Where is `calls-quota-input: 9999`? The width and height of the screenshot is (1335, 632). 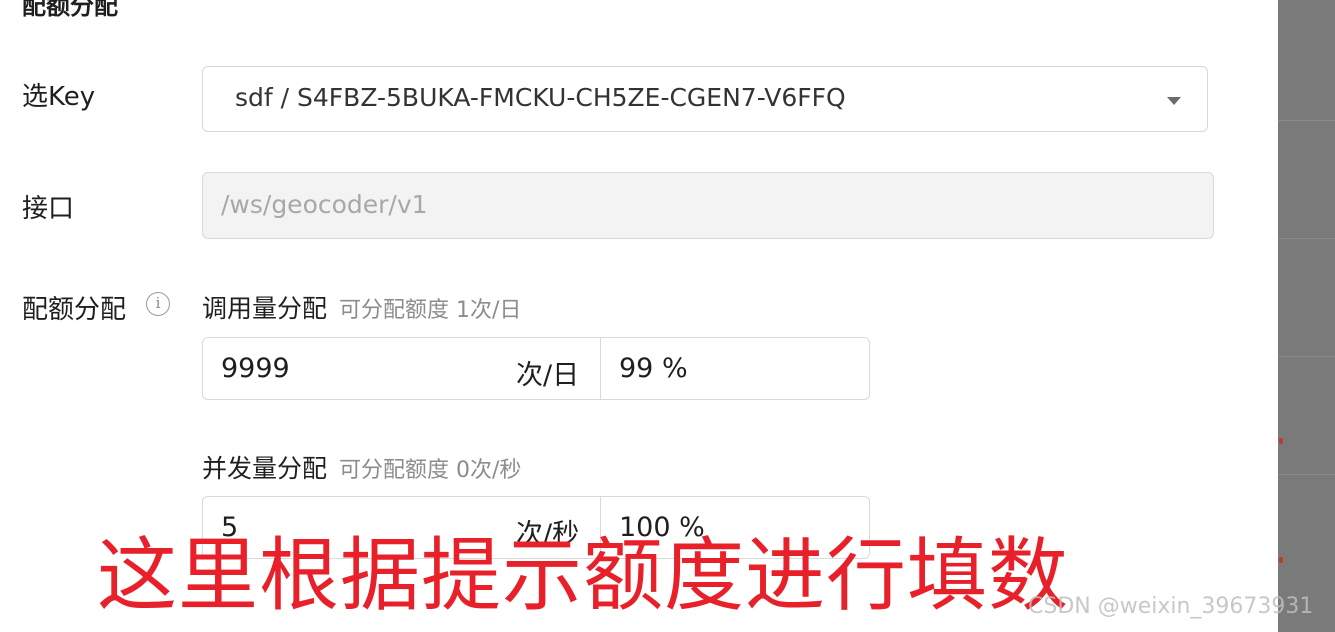
calls-quota-input: 9999 is located at coordinates (255, 368).